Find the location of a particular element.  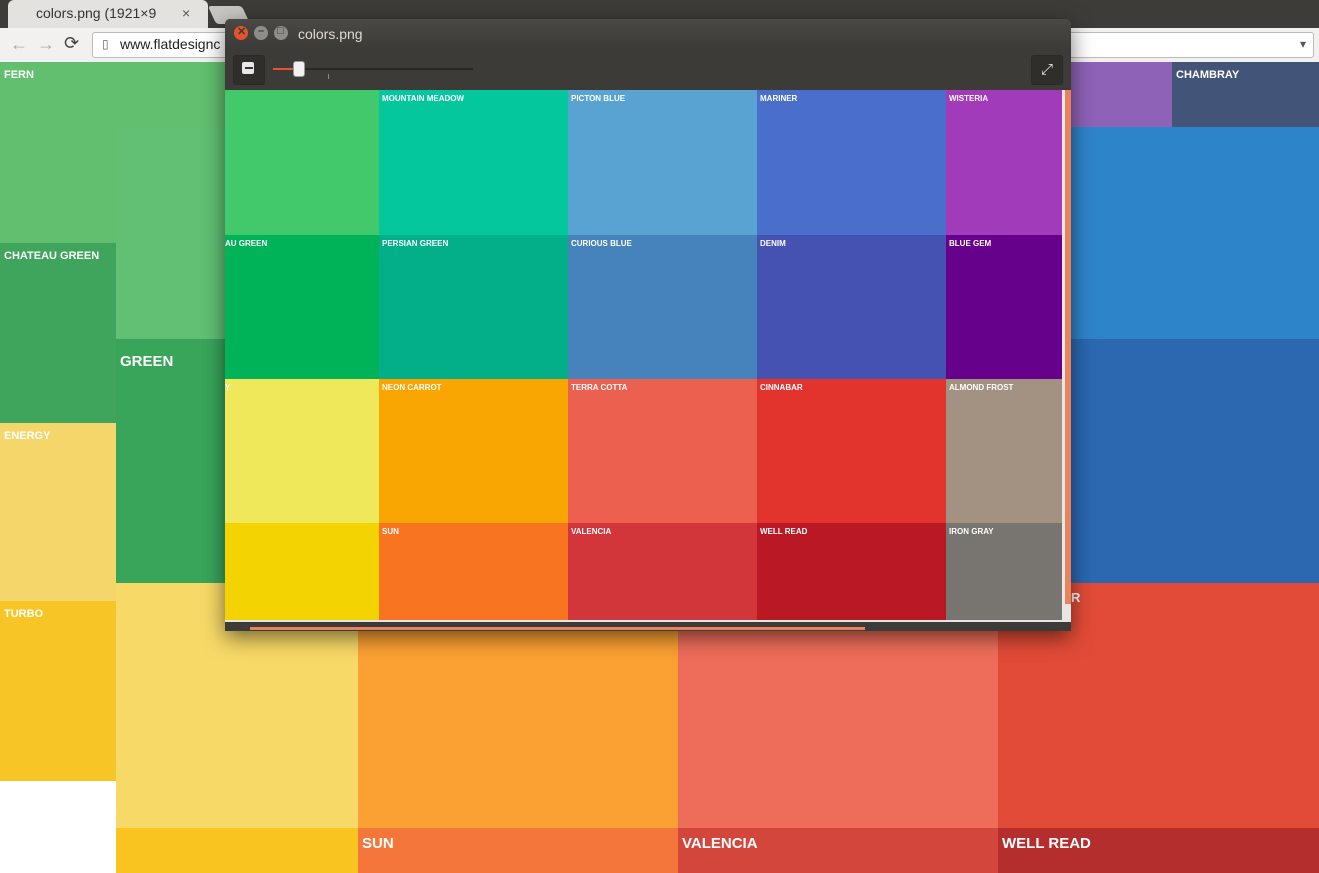

tile-label: CINNABAR is located at coordinates (781, 387).